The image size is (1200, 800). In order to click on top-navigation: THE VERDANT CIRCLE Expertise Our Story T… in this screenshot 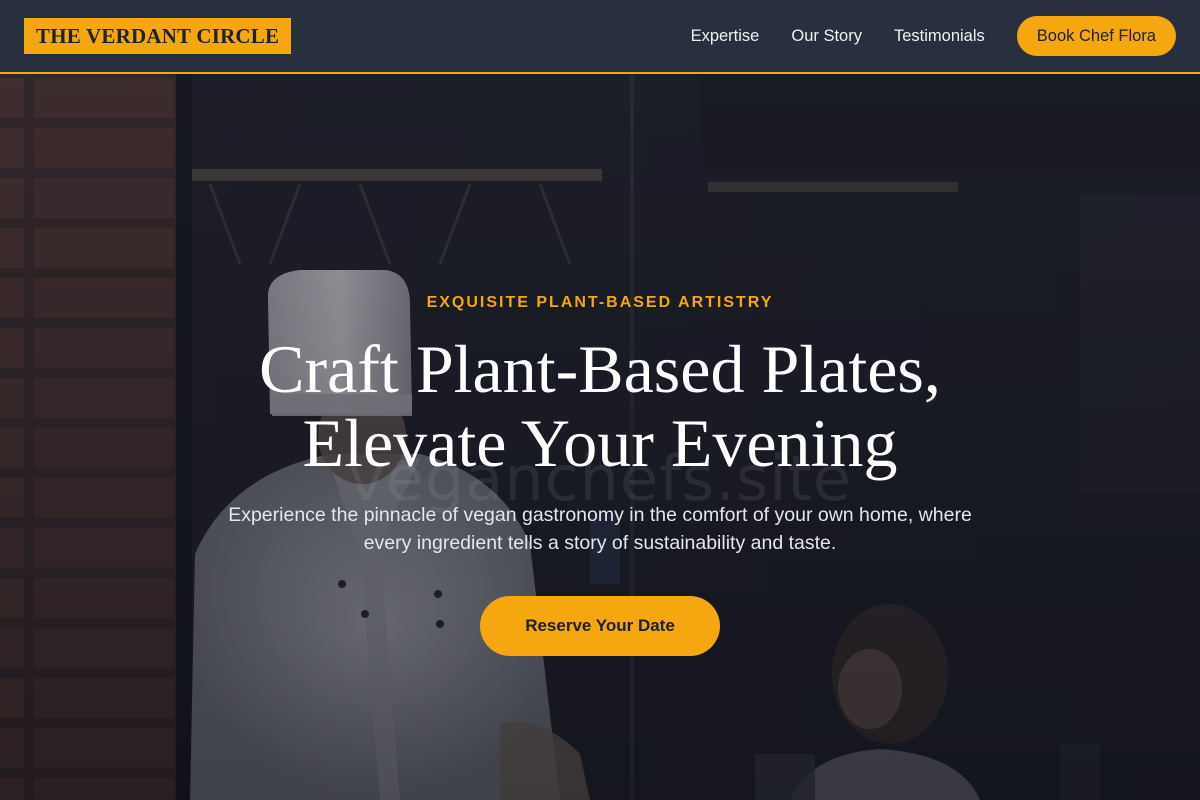, I will do `click(600, 37)`.